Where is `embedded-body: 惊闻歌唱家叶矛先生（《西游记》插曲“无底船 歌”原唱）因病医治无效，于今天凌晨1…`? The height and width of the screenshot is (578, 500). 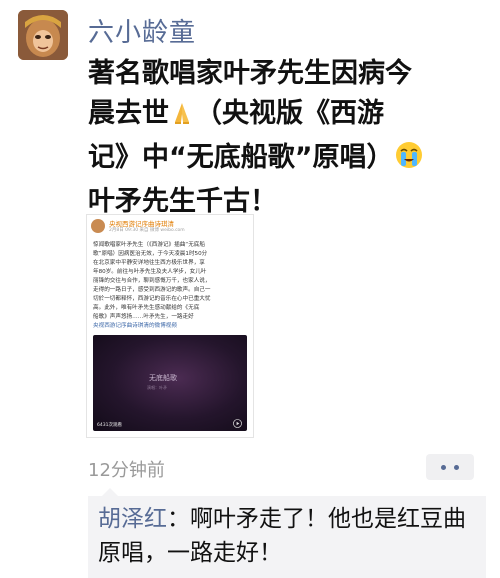
embedded-body: 惊闻歌唱家叶矛先生（《西游记》插曲“无底船 歌”原唱）因病医治无效，于今天凌晨1… is located at coordinates (171, 286).